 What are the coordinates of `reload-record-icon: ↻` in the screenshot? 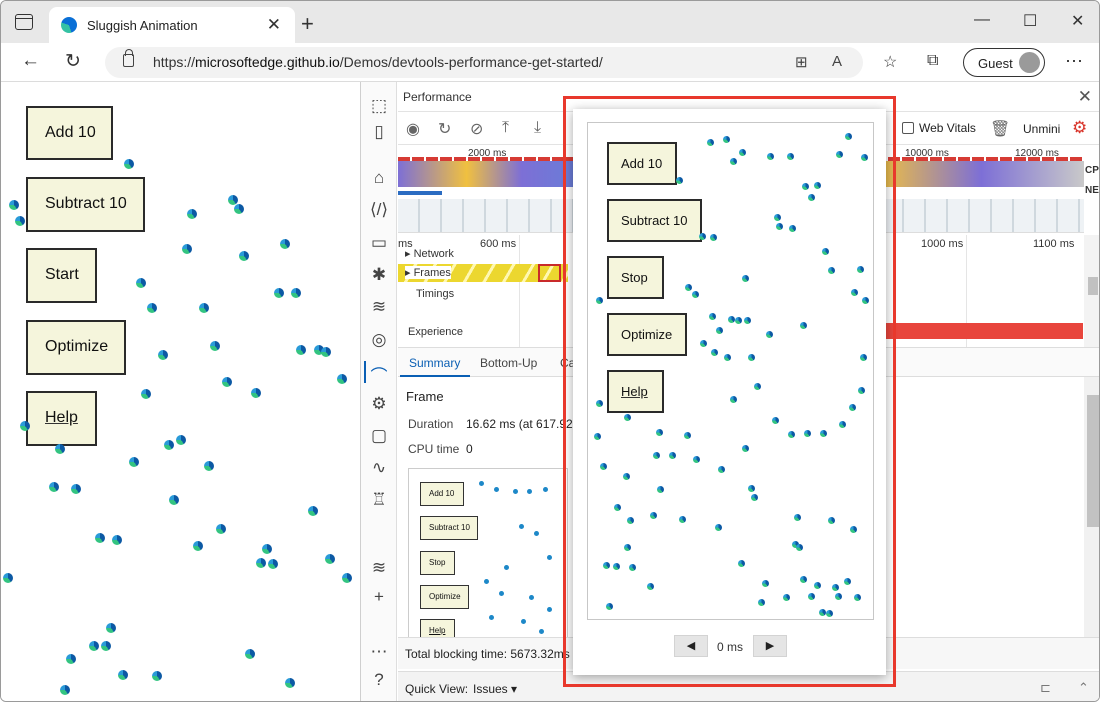 It's located at (444, 129).